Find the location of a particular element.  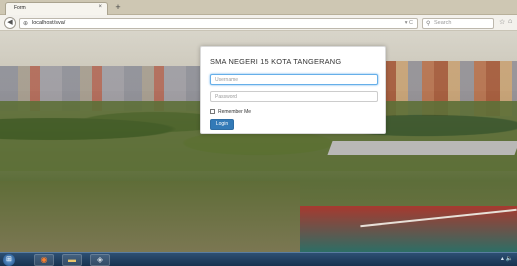

background-shelter is located at coordinates (422, 148).